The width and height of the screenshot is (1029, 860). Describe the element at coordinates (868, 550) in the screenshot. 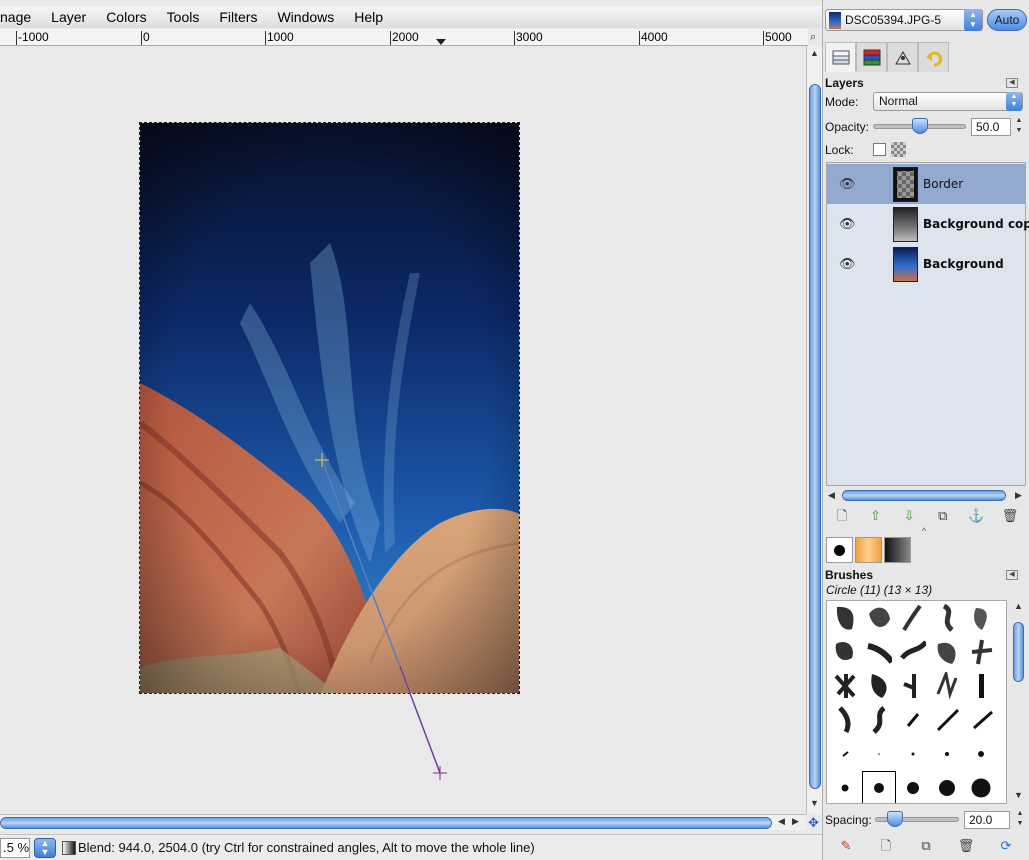

I see `pattern-tab-icon` at that location.